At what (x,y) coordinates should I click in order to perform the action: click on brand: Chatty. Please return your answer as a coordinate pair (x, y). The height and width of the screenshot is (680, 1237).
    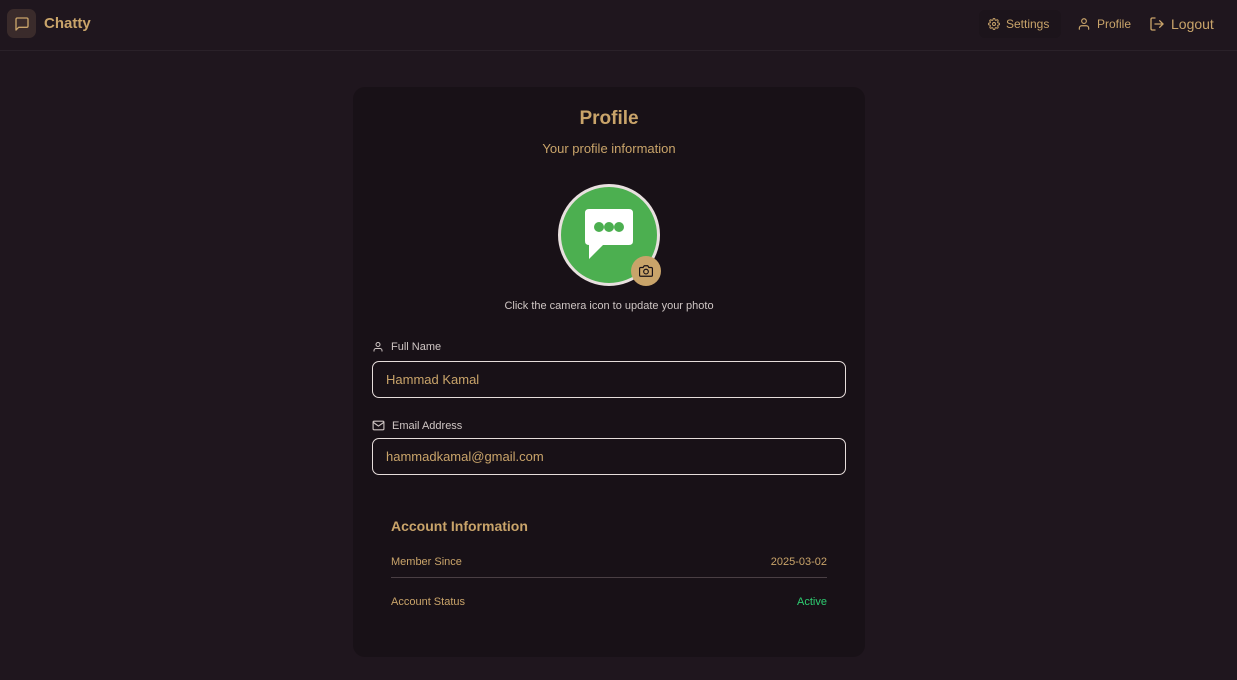
    Looking at the image, I should click on (49, 23).